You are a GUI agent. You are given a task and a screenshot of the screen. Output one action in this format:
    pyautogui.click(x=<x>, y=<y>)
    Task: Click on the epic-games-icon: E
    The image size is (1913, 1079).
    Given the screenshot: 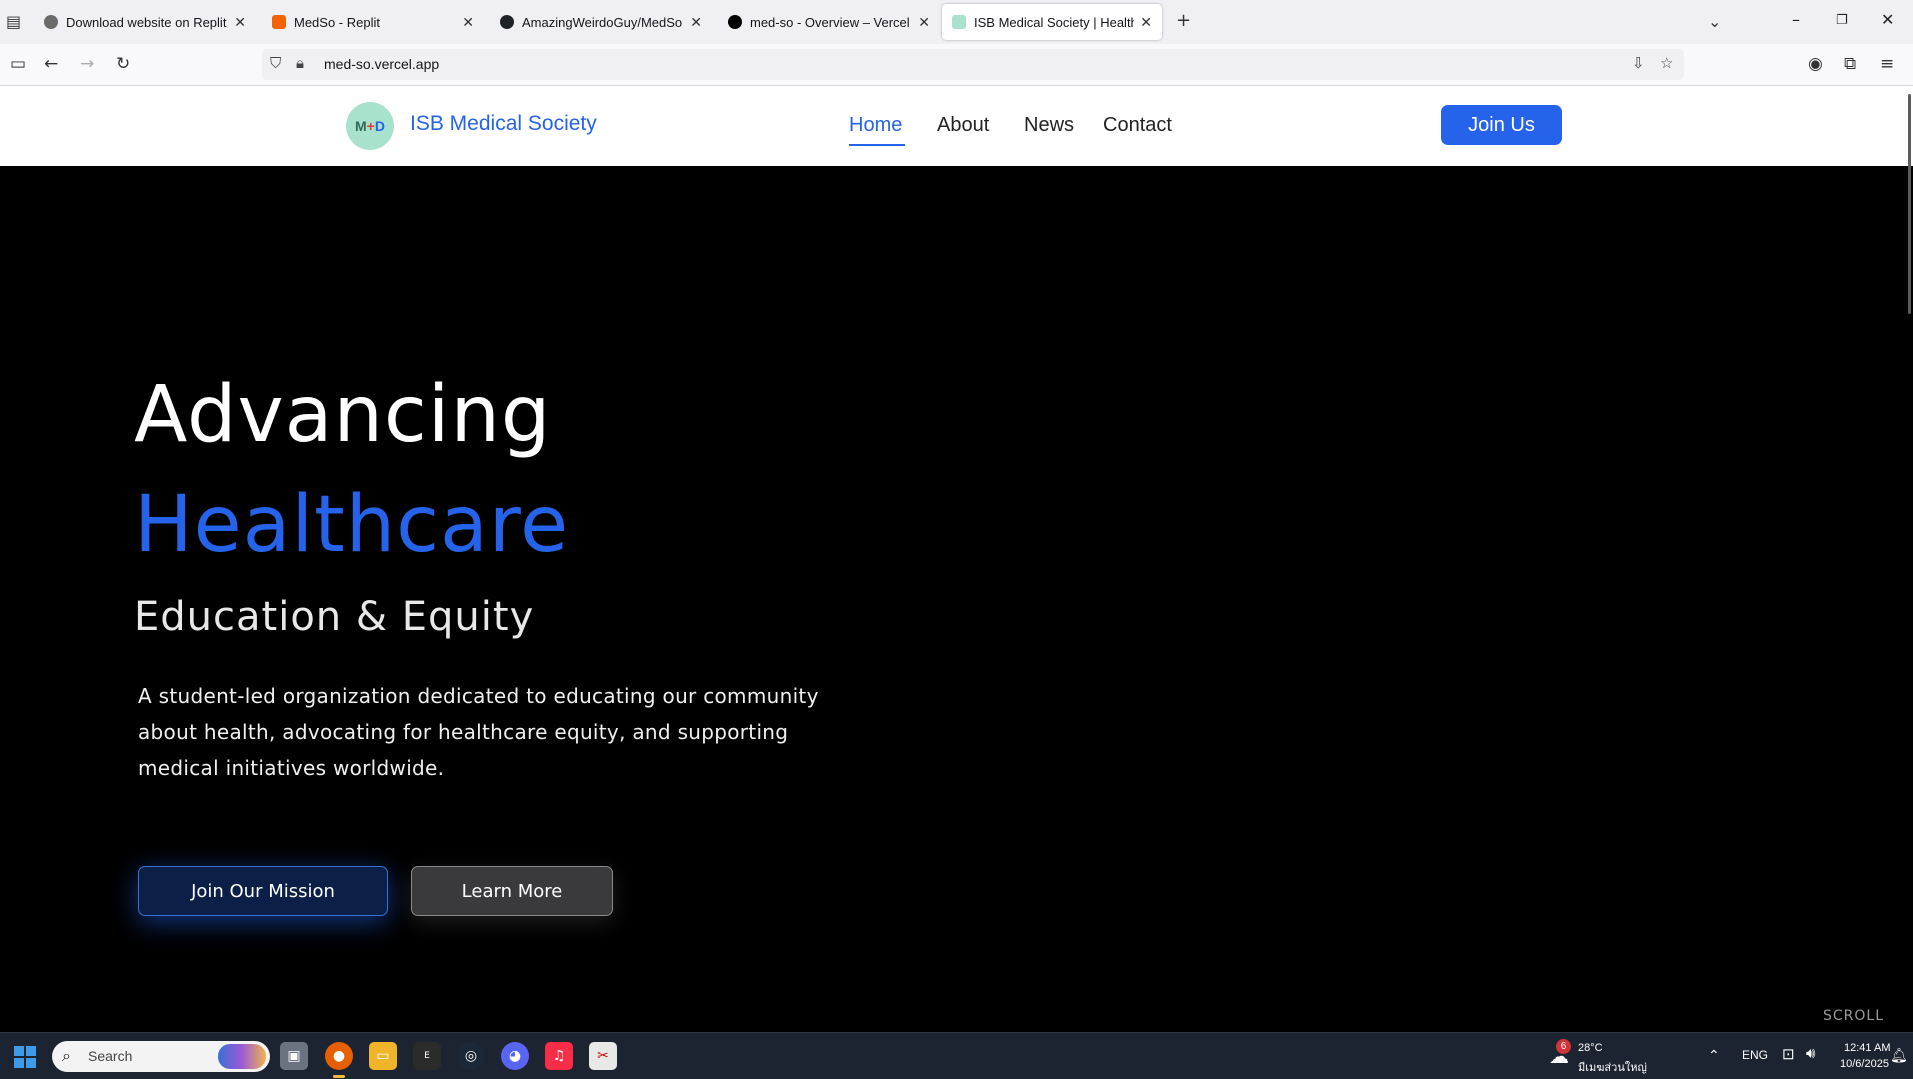 What is the action you would take?
    pyautogui.click(x=427, y=1056)
    